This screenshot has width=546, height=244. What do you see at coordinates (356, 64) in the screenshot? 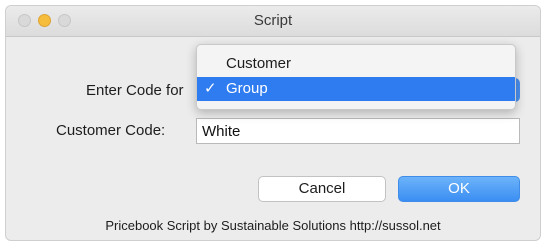
I see `menu-item-customer: Customer` at bounding box center [356, 64].